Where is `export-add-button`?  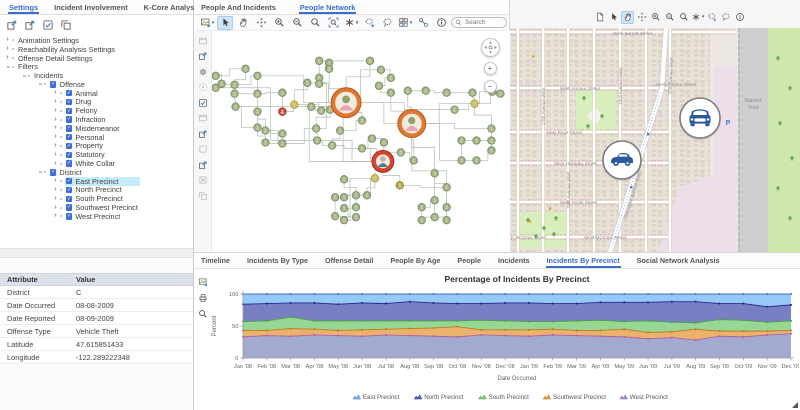 export-add-button is located at coordinates (203, 56).